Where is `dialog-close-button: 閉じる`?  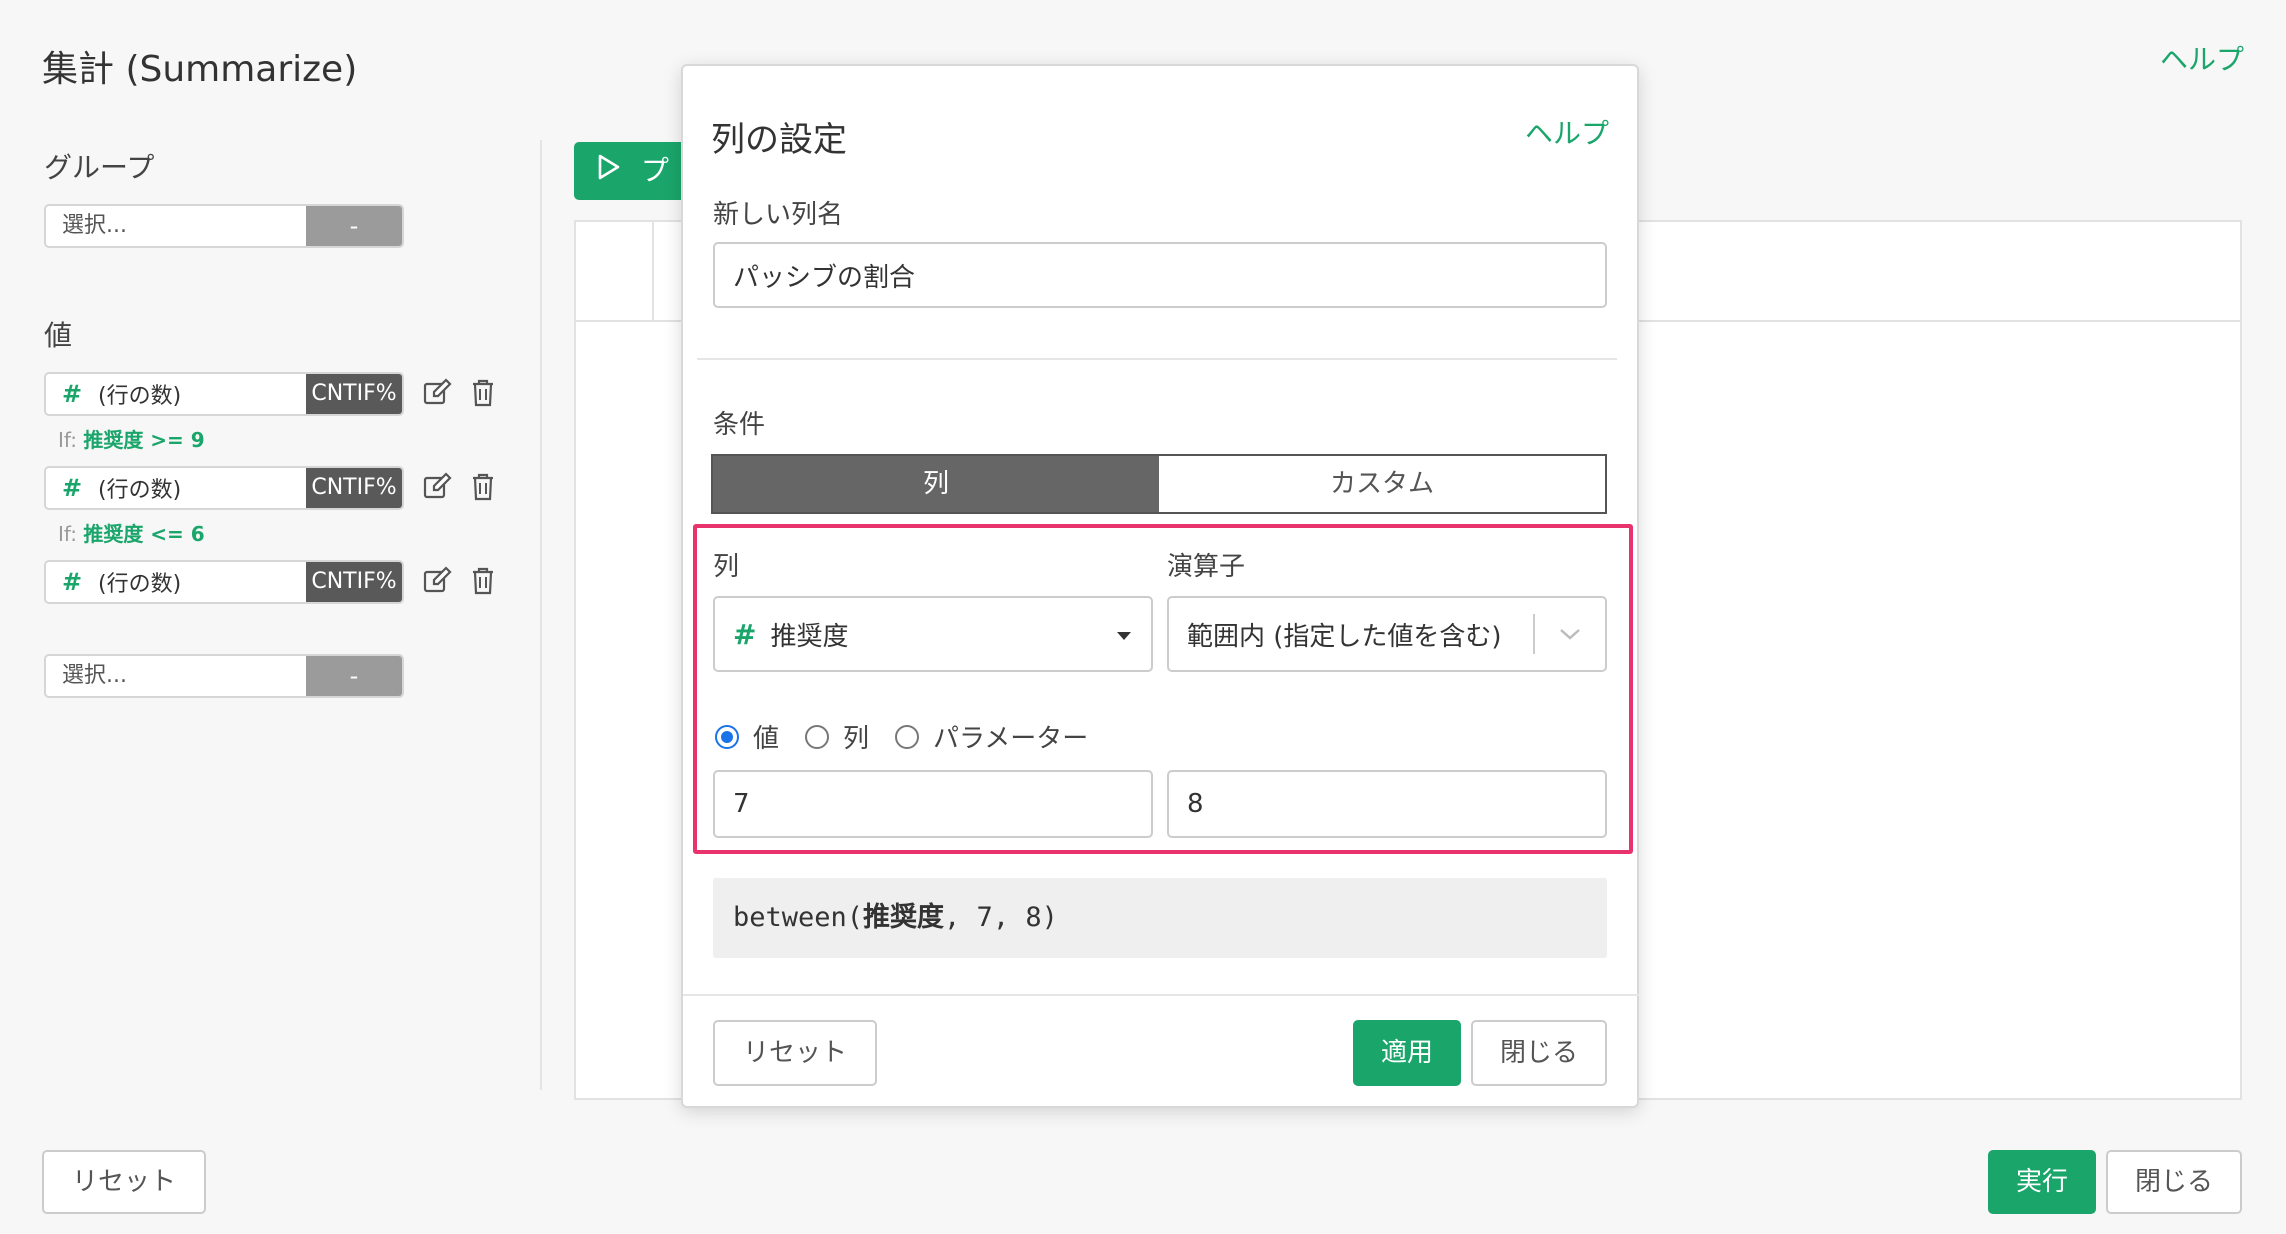
dialog-close-button: 閉じる is located at coordinates (1539, 1053).